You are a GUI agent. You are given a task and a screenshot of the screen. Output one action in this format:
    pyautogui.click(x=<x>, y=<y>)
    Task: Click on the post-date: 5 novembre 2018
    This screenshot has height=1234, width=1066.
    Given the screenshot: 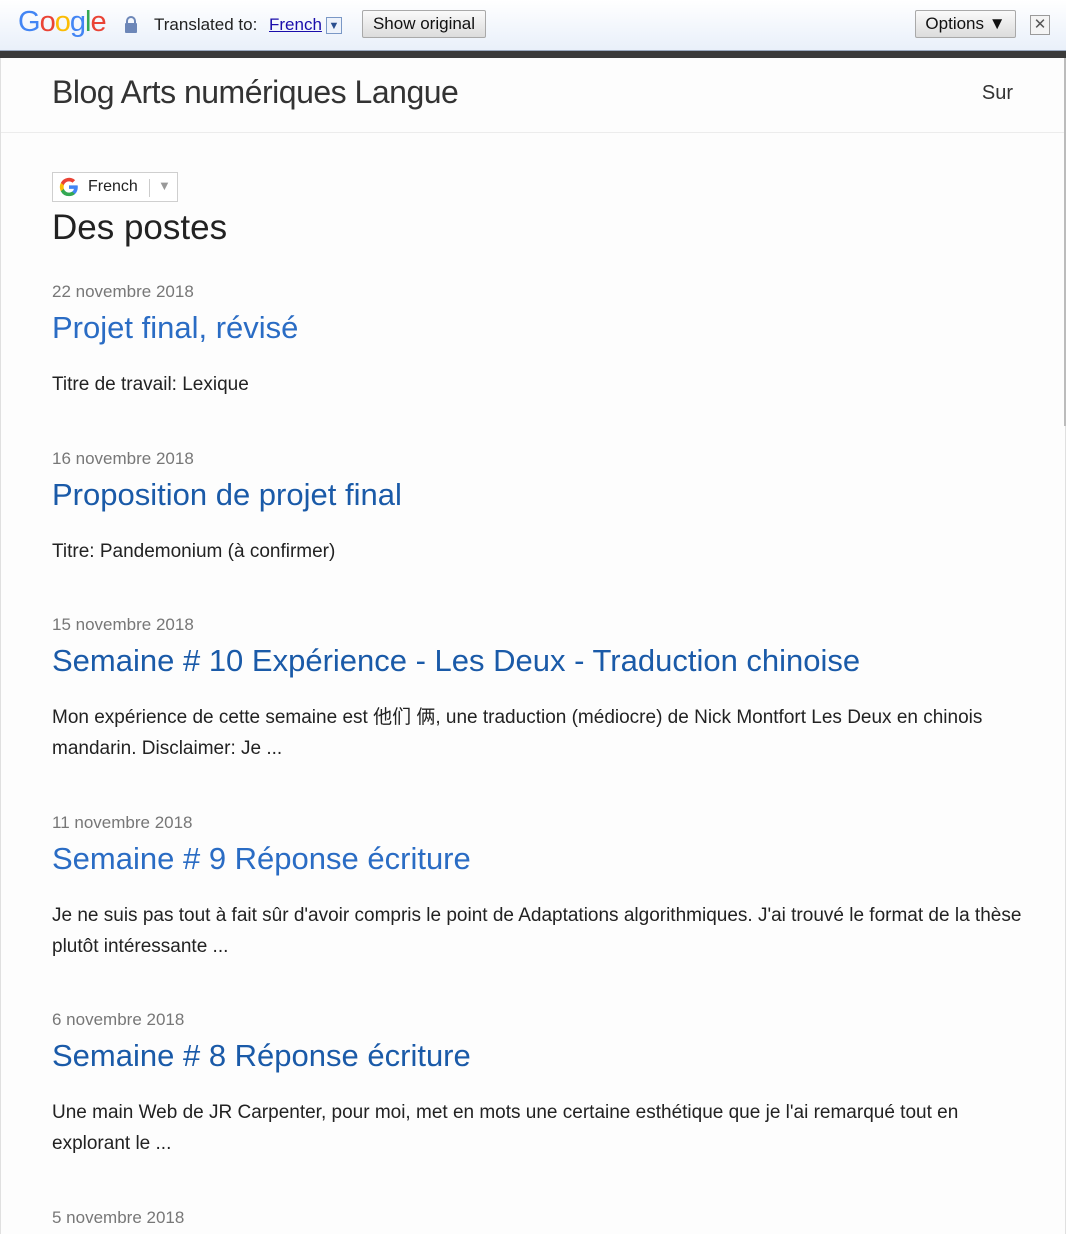 What is the action you would take?
    pyautogui.click(x=537, y=1218)
    